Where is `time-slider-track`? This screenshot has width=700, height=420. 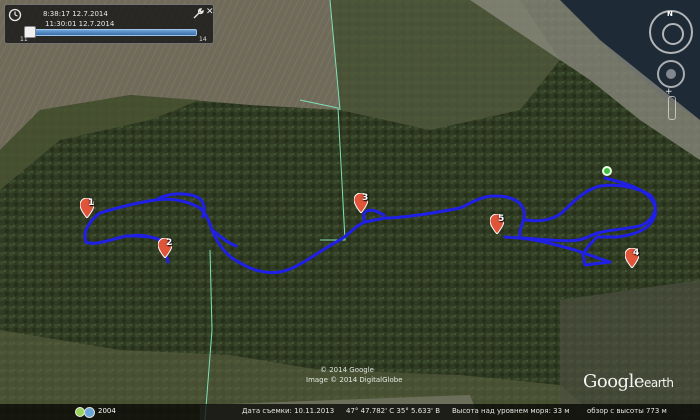
time-slider-track is located at coordinates (113, 32).